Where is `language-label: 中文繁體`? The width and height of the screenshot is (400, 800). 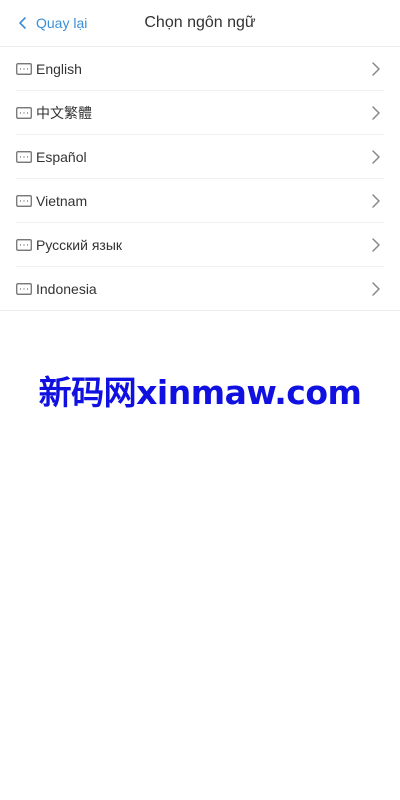 language-label: 中文繁體 is located at coordinates (64, 112).